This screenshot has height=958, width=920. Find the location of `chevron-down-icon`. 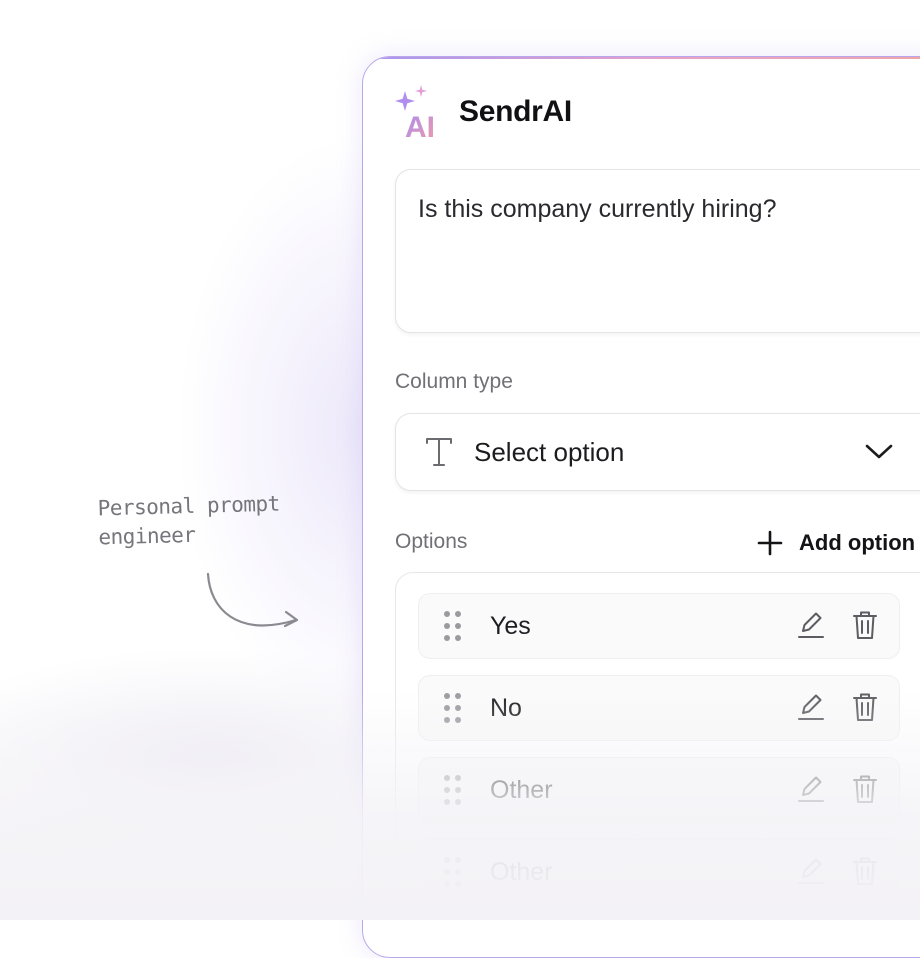

chevron-down-icon is located at coordinates (879, 451).